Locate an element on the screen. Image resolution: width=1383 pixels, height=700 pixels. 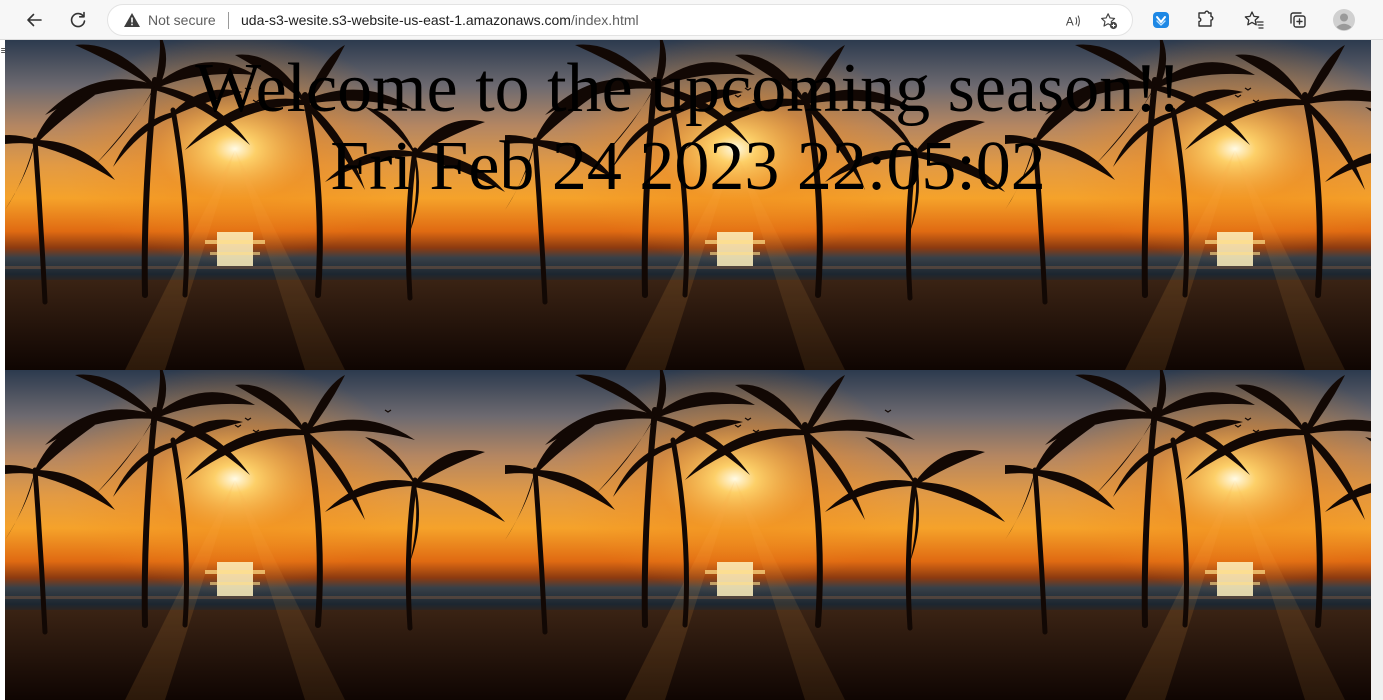
read-aloud-icon: A is located at coordinates (1073, 22).